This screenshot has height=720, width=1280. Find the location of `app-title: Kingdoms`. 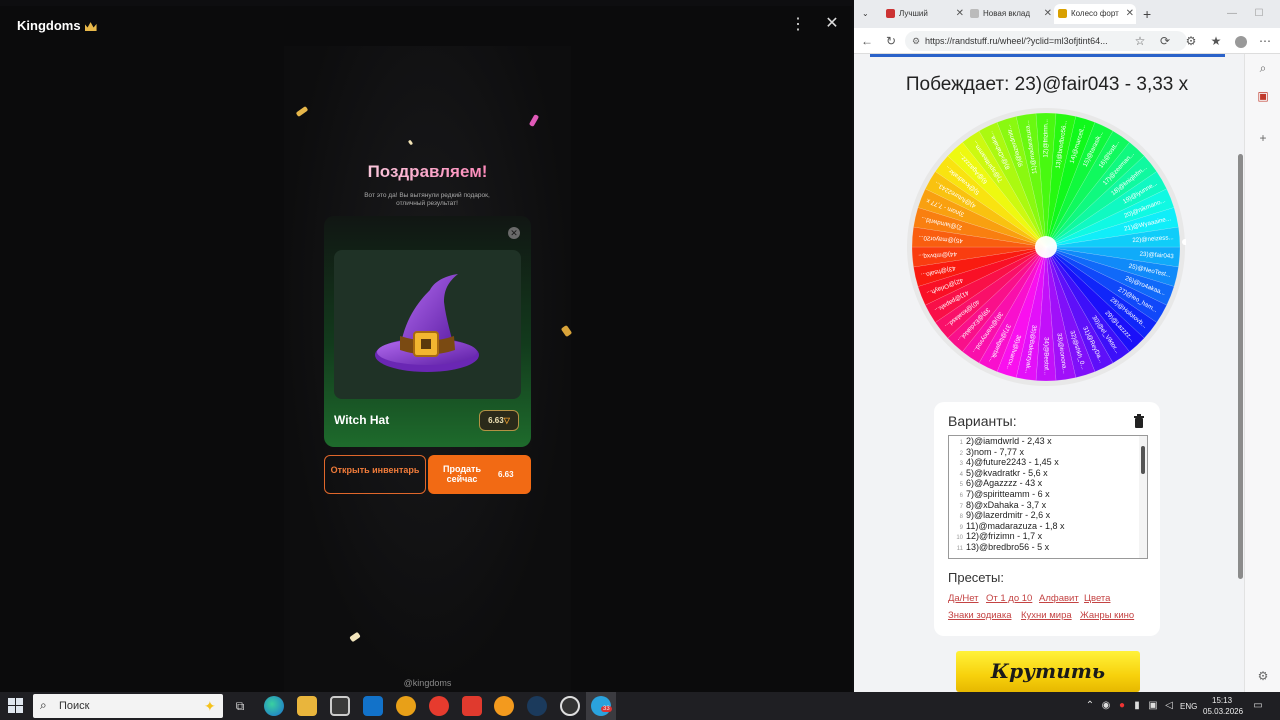

app-title: Kingdoms is located at coordinates (57, 25).